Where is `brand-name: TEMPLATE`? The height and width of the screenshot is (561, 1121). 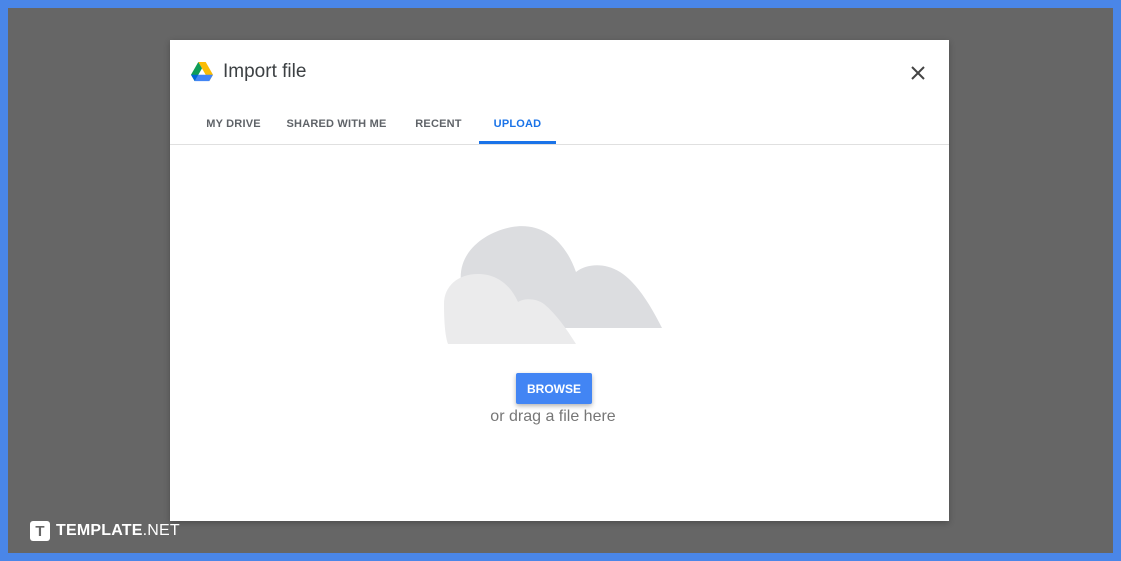 brand-name: TEMPLATE is located at coordinates (99, 530).